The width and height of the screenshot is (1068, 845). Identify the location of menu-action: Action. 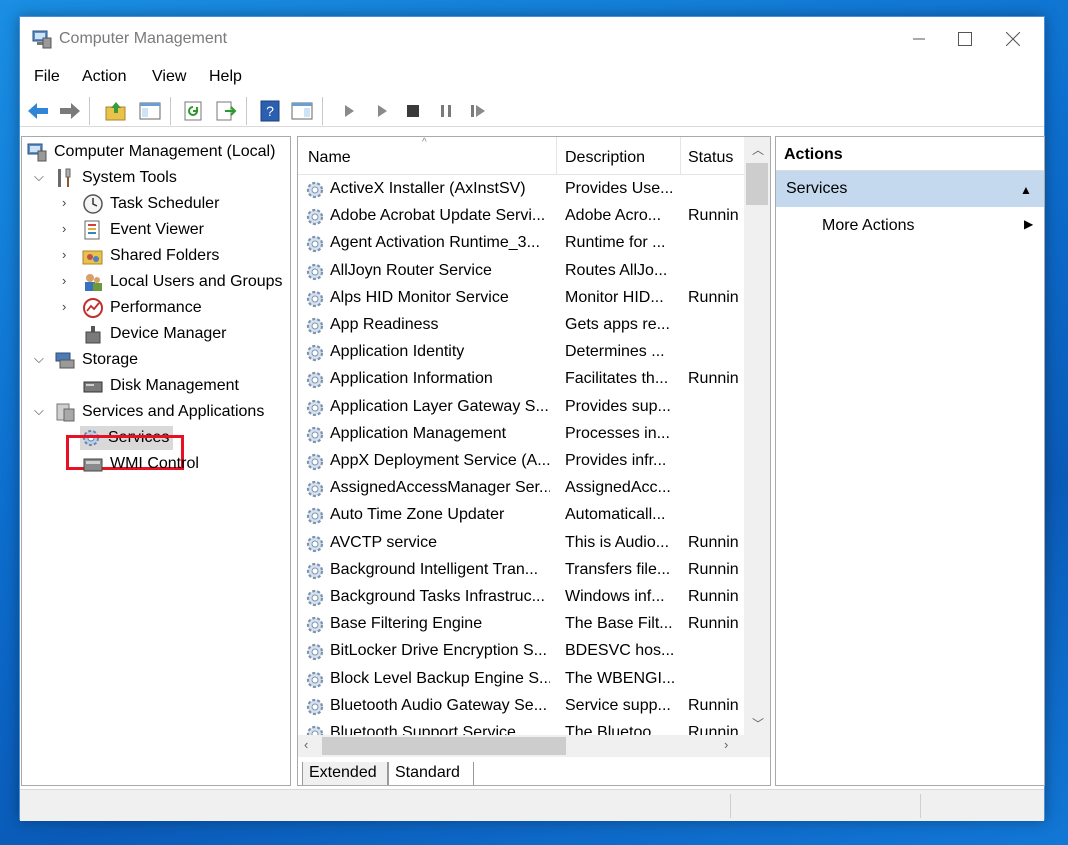
(104, 77).